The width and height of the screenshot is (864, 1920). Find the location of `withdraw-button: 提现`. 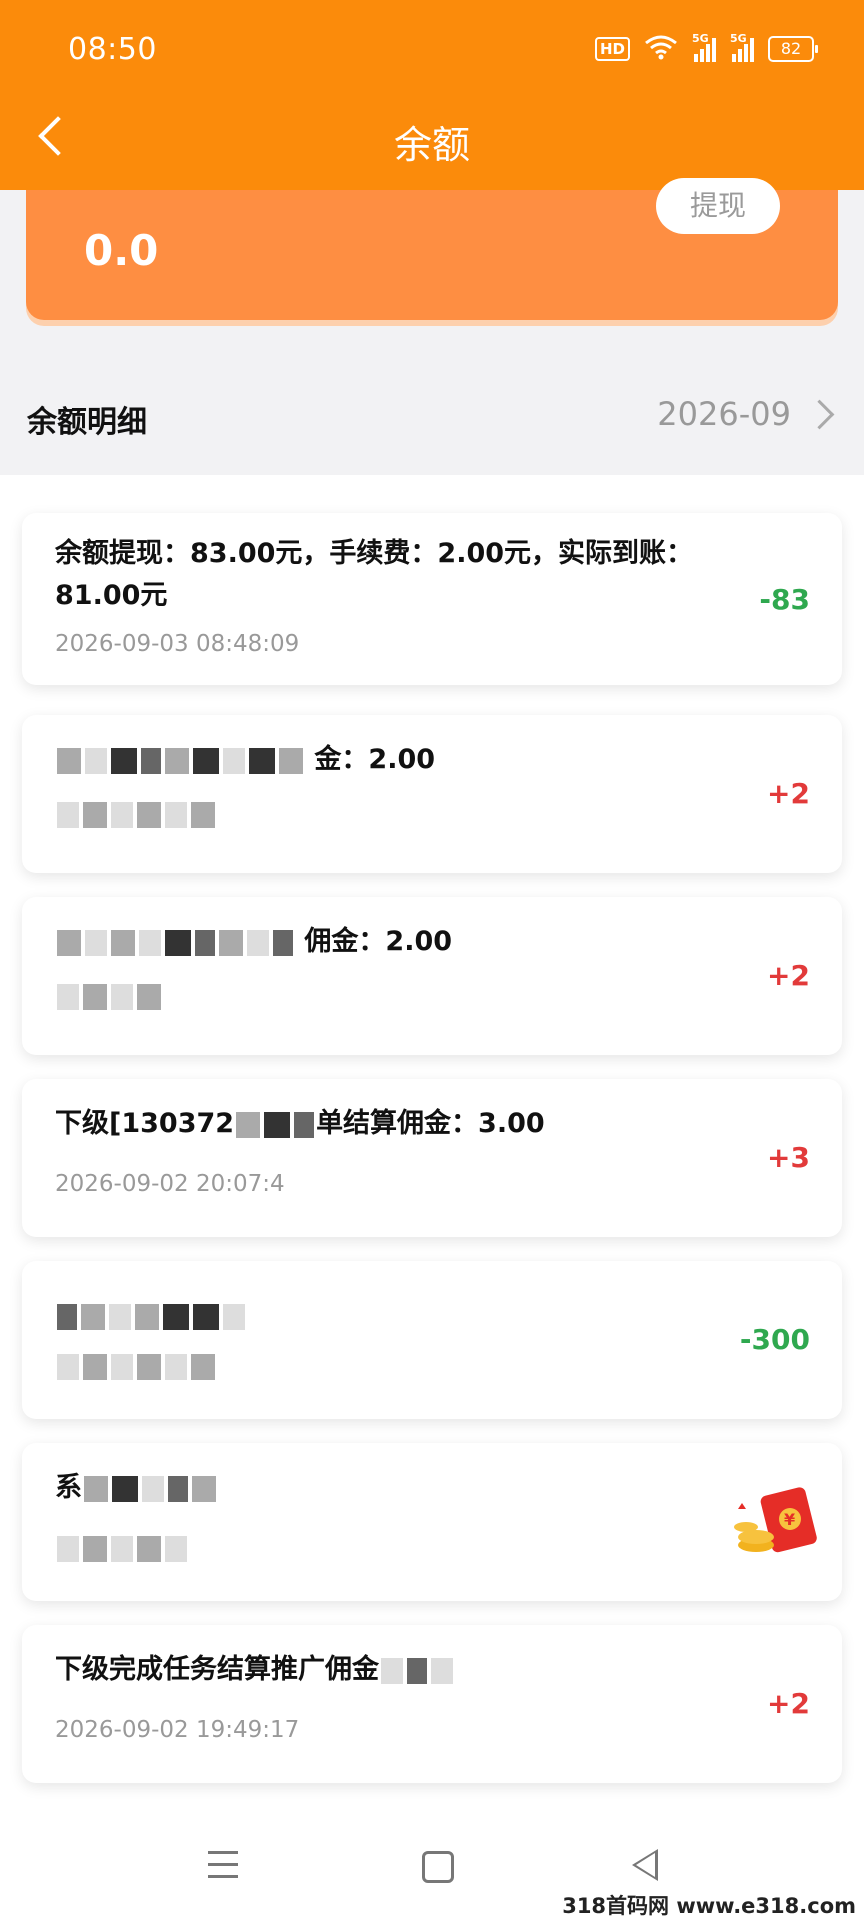

withdraw-button: 提现 is located at coordinates (718, 206).